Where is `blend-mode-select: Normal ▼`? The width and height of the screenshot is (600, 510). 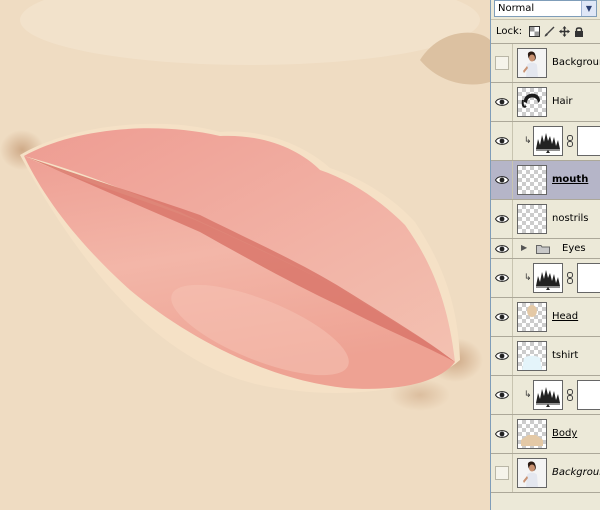
blend-mode-select: Normal ▼ is located at coordinates (545, 8).